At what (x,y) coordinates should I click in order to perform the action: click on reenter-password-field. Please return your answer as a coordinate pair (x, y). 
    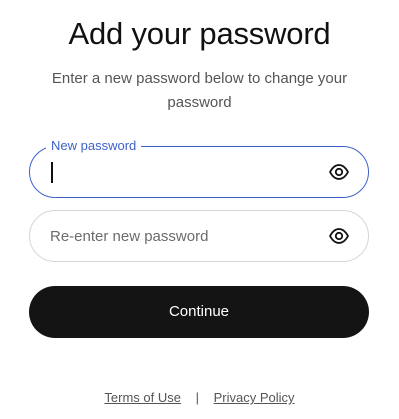
    Looking at the image, I should click on (199, 236).